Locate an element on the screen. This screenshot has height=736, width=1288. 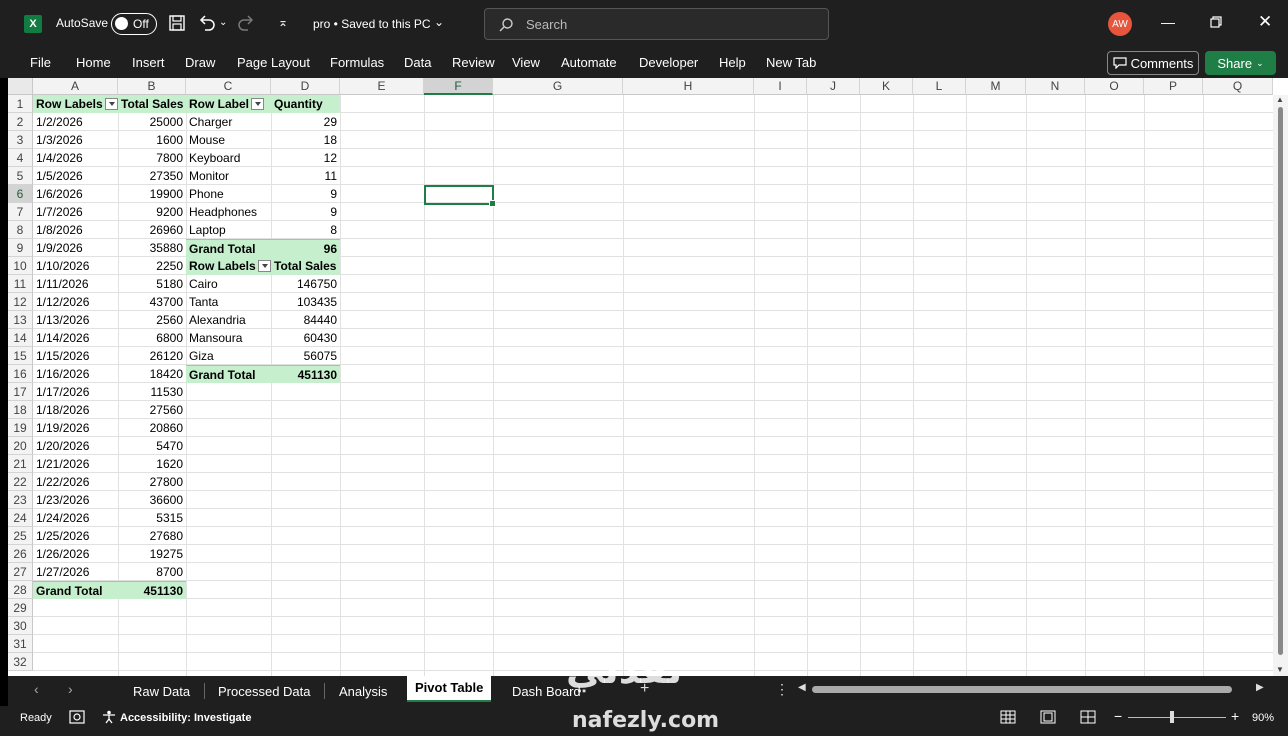
zoom-out-icon: − is located at coordinates (1118, 716).